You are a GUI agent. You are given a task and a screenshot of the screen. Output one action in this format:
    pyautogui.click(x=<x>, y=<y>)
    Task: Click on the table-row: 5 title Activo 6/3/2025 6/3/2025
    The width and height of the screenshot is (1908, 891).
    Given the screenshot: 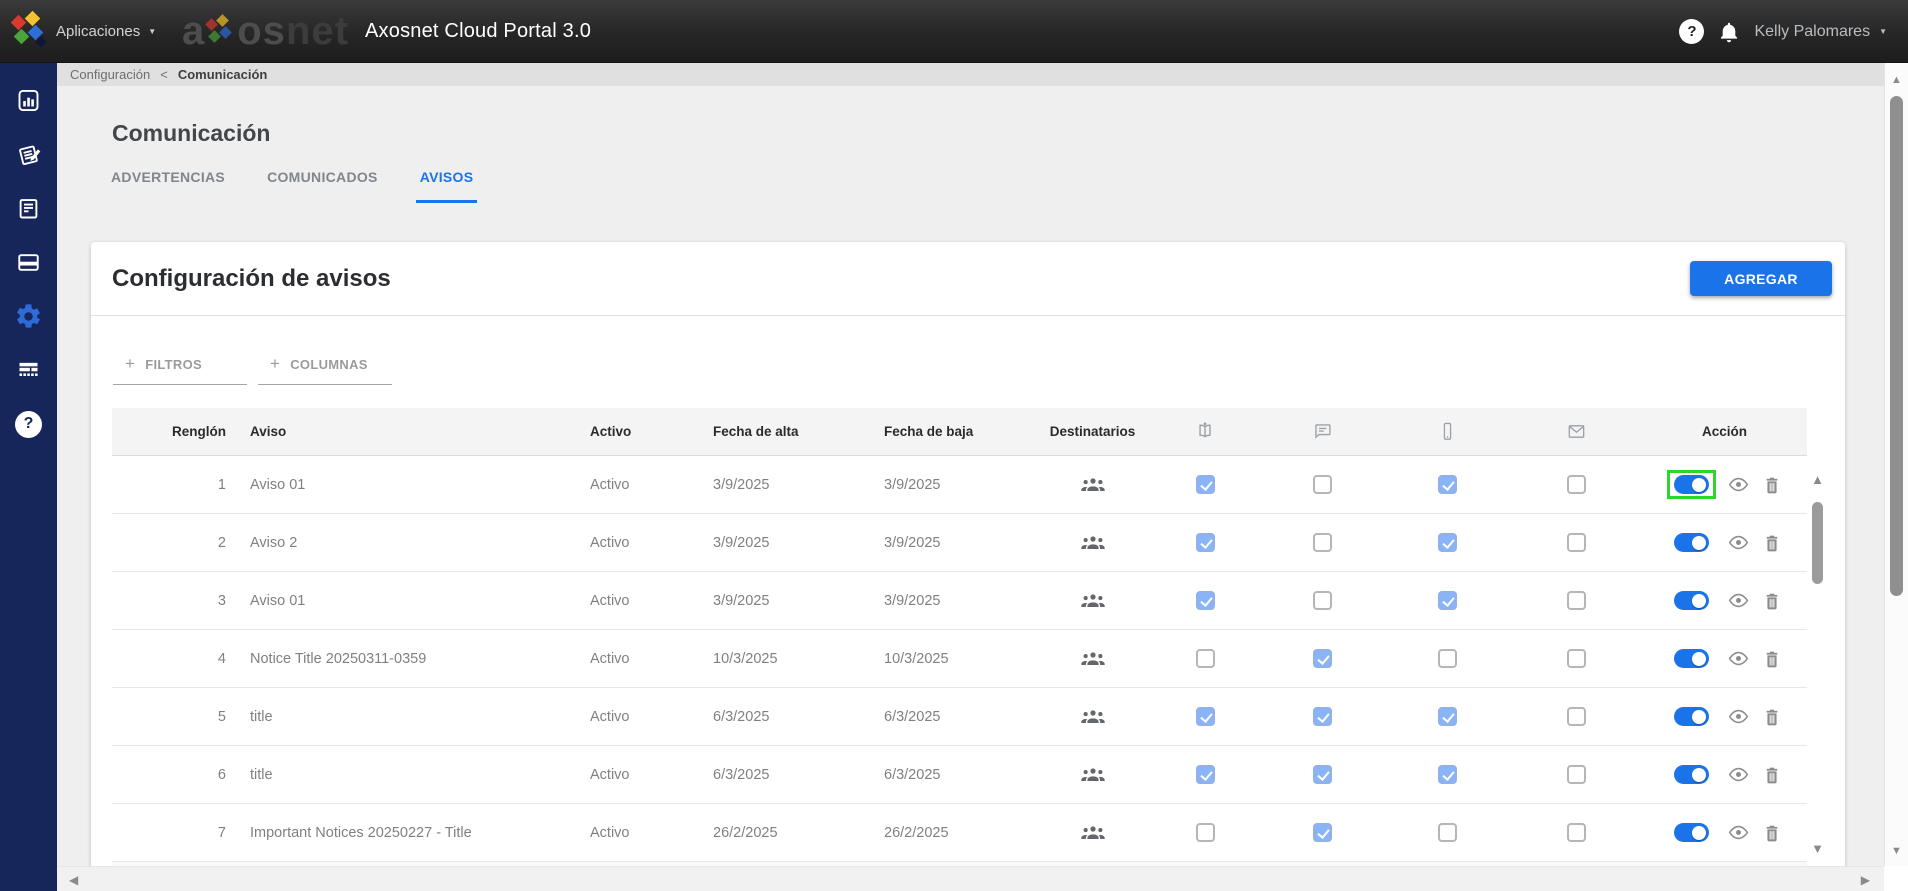 What is the action you would take?
    pyautogui.click(x=959, y=717)
    